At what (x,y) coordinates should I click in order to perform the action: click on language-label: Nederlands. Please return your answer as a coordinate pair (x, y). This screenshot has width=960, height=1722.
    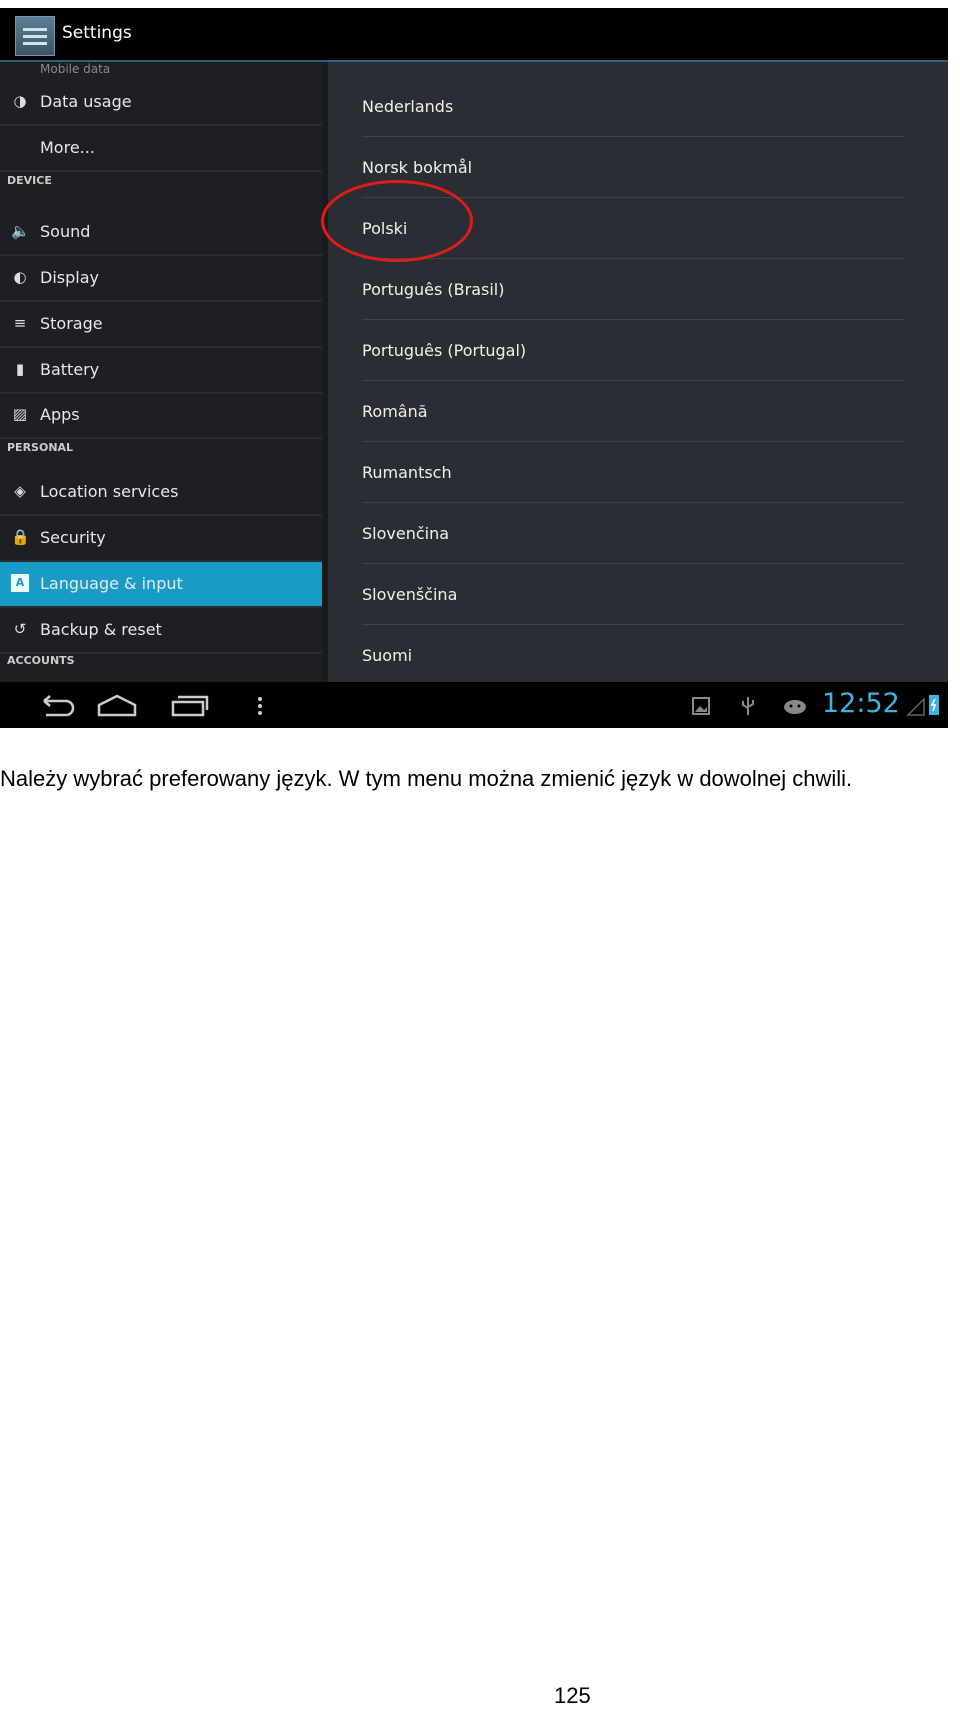
    Looking at the image, I should click on (408, 106).